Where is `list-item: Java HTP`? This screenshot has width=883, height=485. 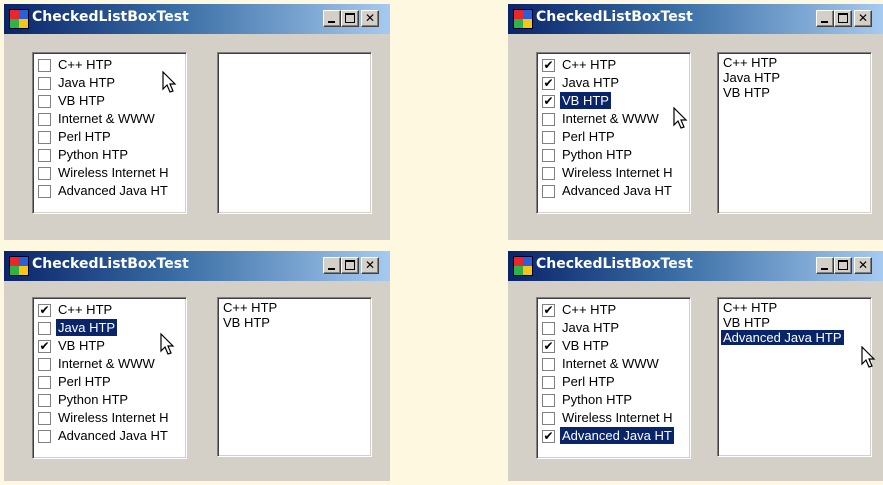 list-item: Java HTP is located at coordinates (751, 77).